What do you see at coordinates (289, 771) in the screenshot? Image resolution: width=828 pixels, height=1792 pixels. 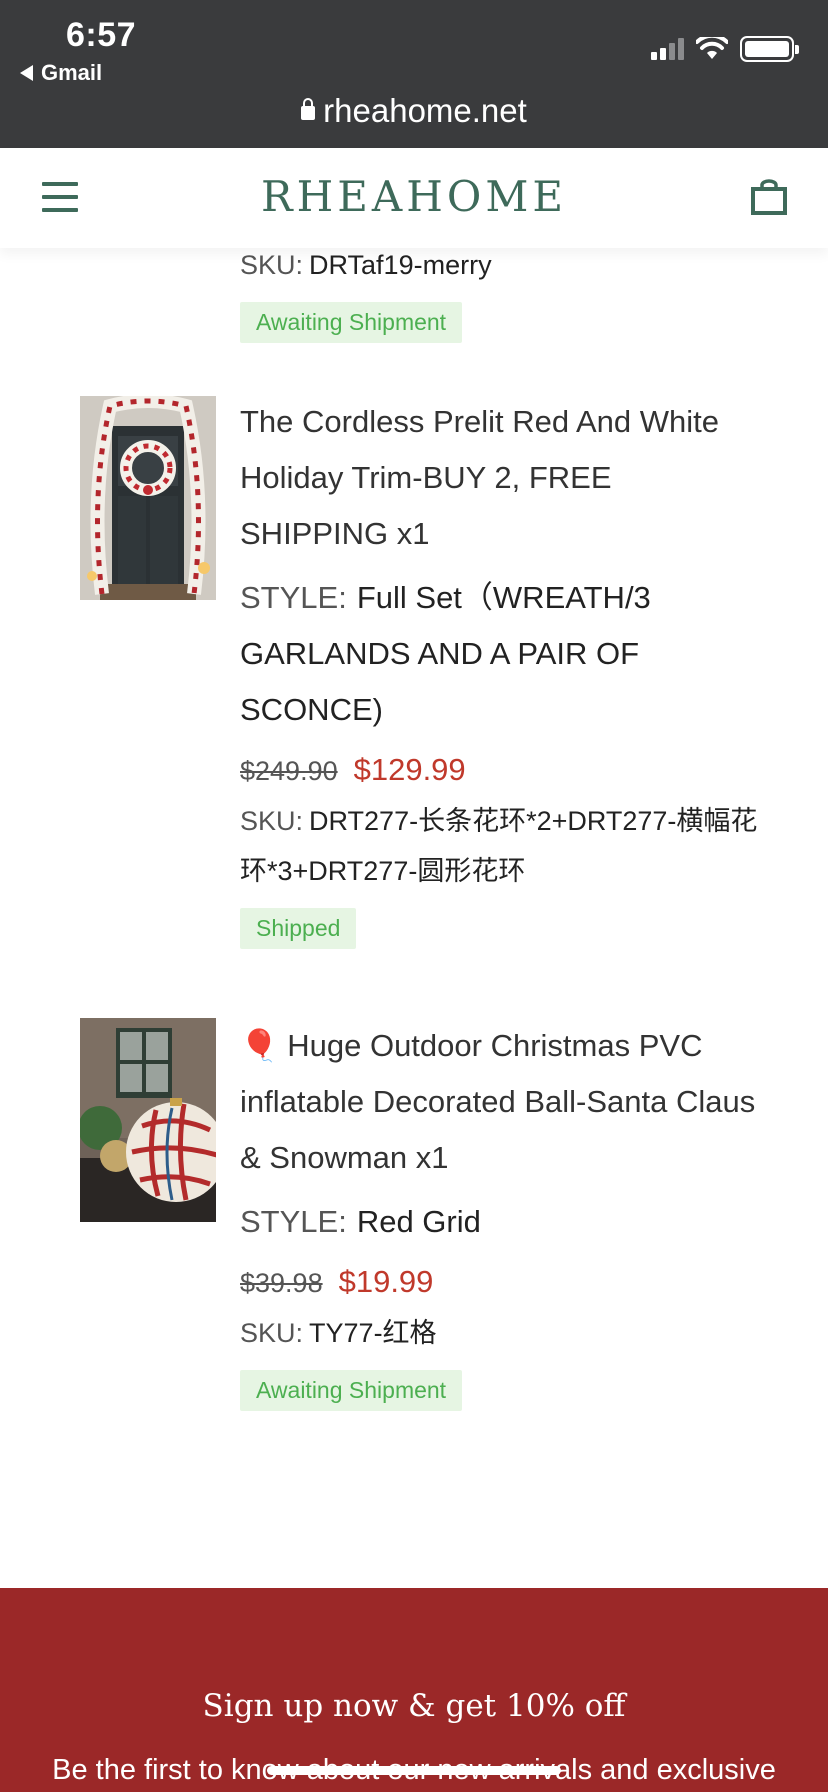 I see `original-price: $249.90` at bounding box center [289, 771].